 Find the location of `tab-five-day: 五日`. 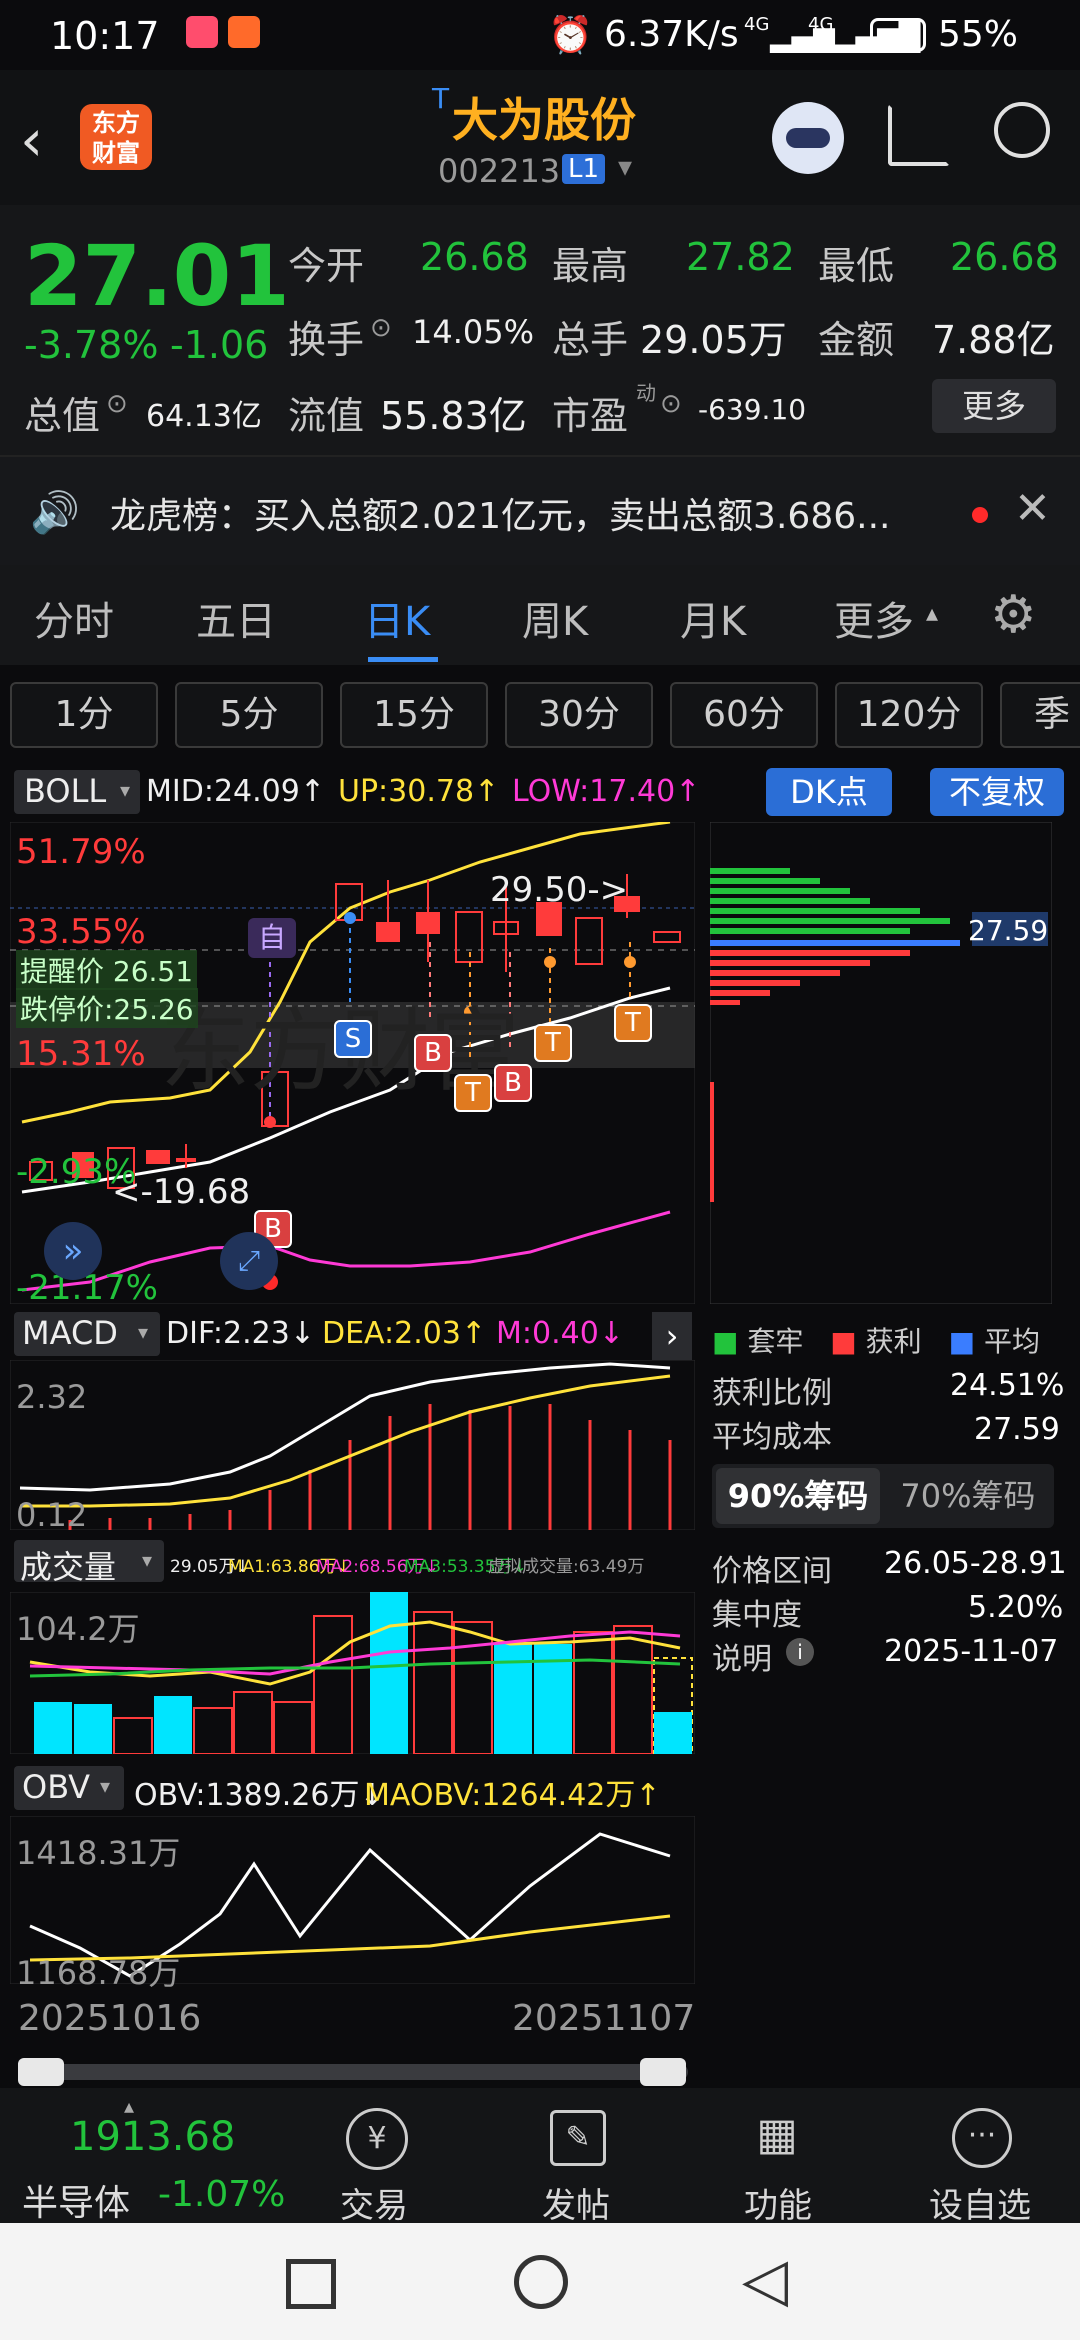

tab-five-day: 五日 is located at coordinates (236, 618).